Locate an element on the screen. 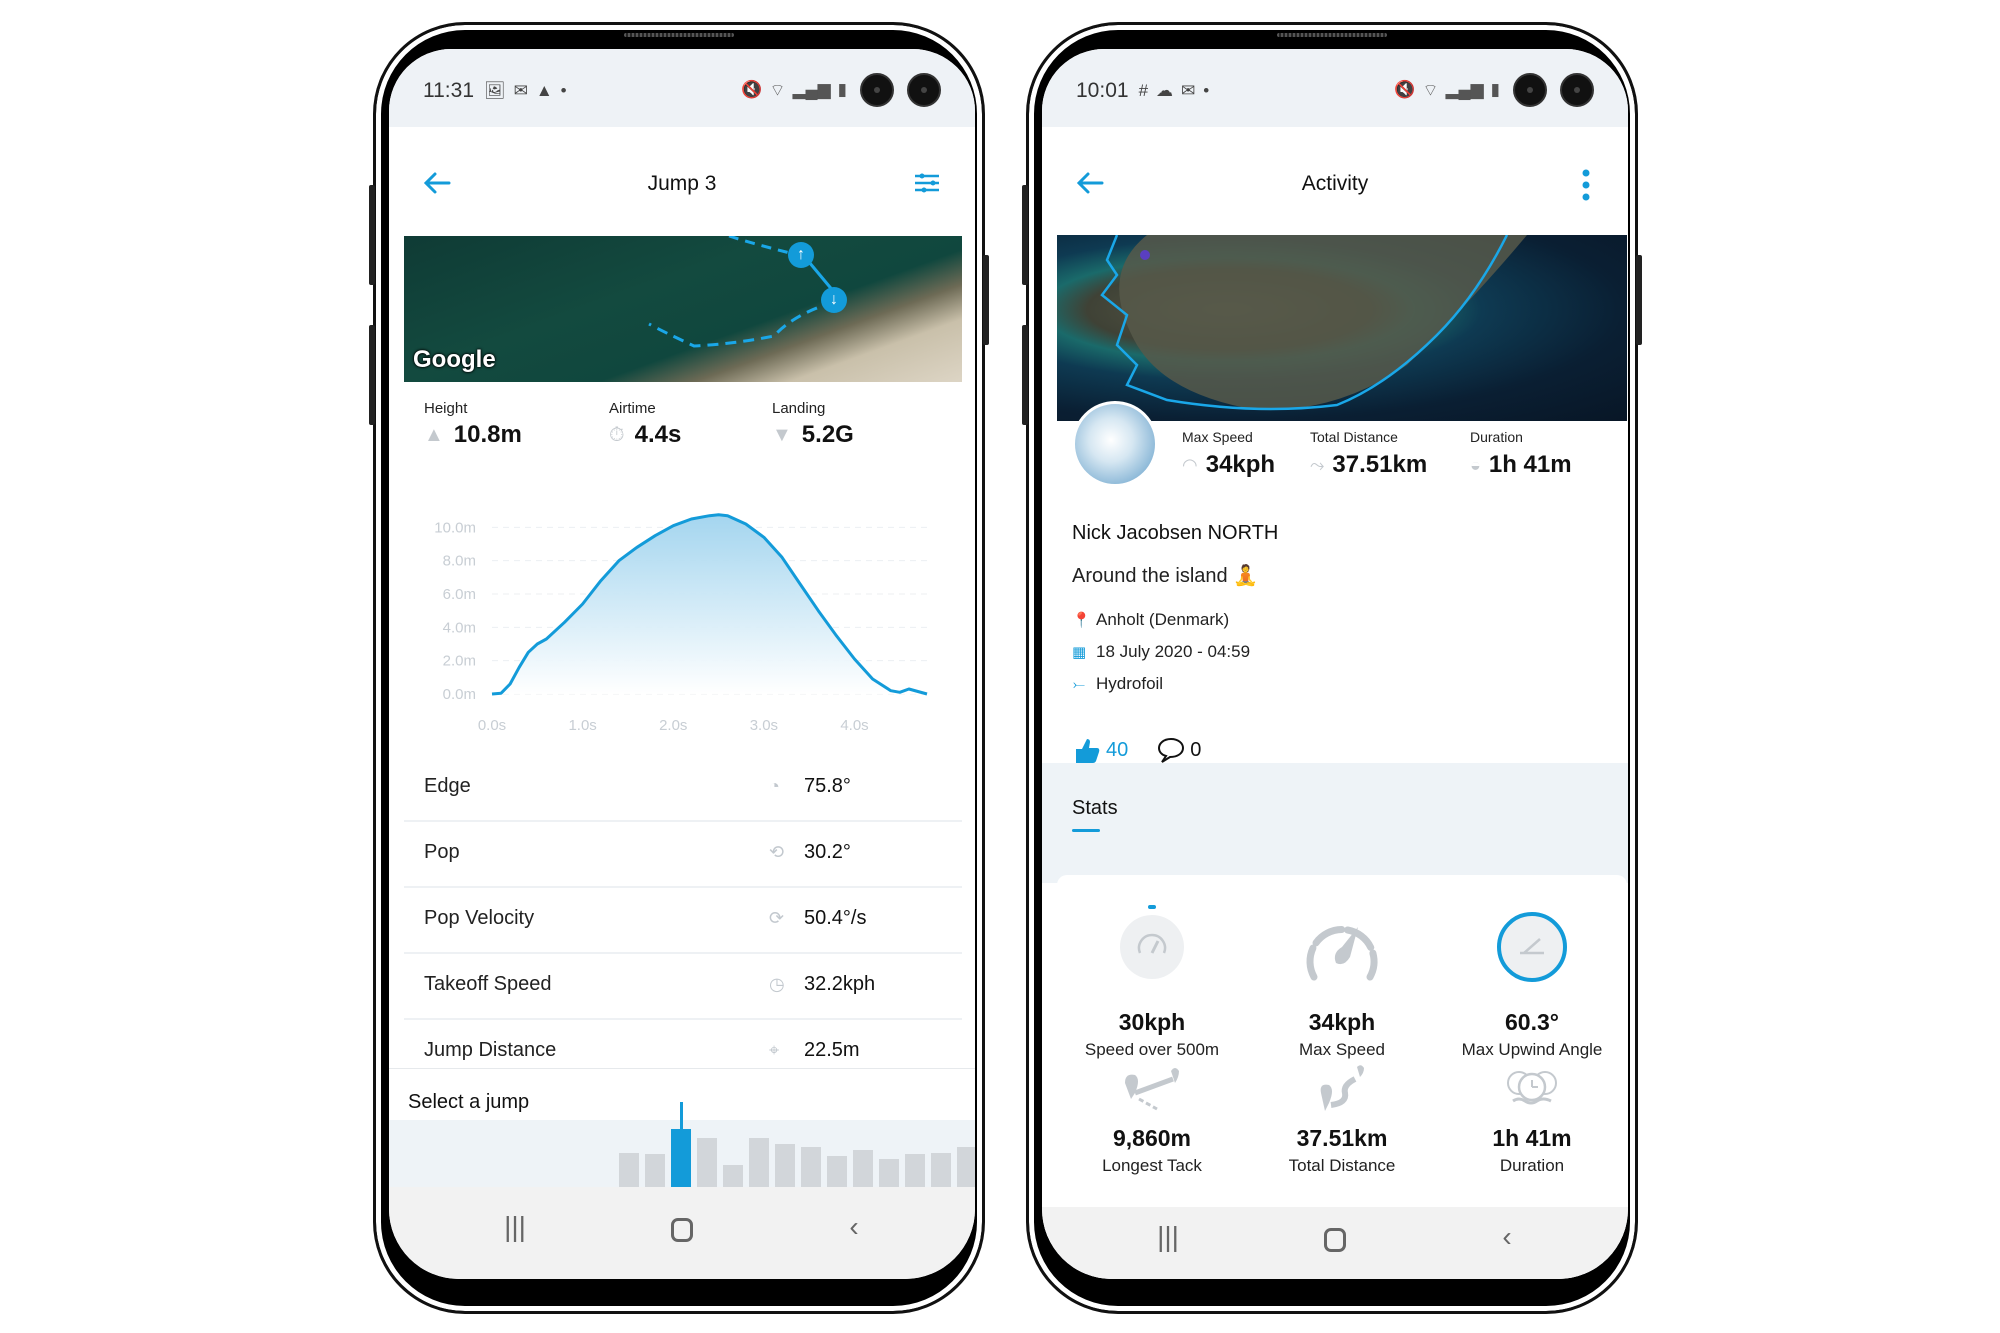 This screenshot has height=1333, width=2000. y-tick-label: 10.0m is located at coordinates (455, 527).